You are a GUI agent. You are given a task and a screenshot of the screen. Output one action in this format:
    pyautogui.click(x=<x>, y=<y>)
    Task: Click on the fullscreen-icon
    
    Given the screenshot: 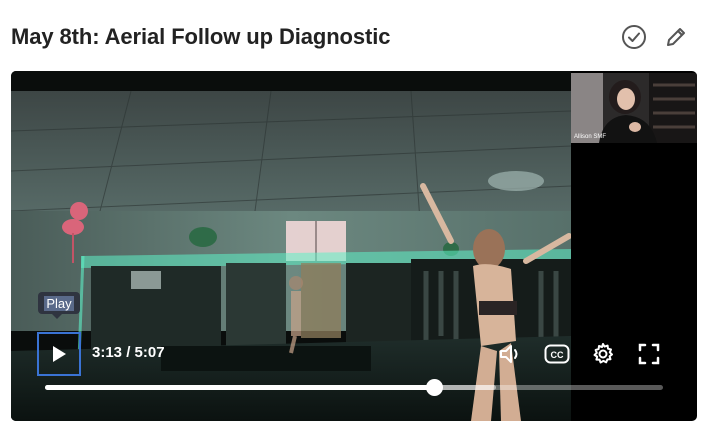 What is the action you would take?
    pyautogui.click(x=649, y=354)
    